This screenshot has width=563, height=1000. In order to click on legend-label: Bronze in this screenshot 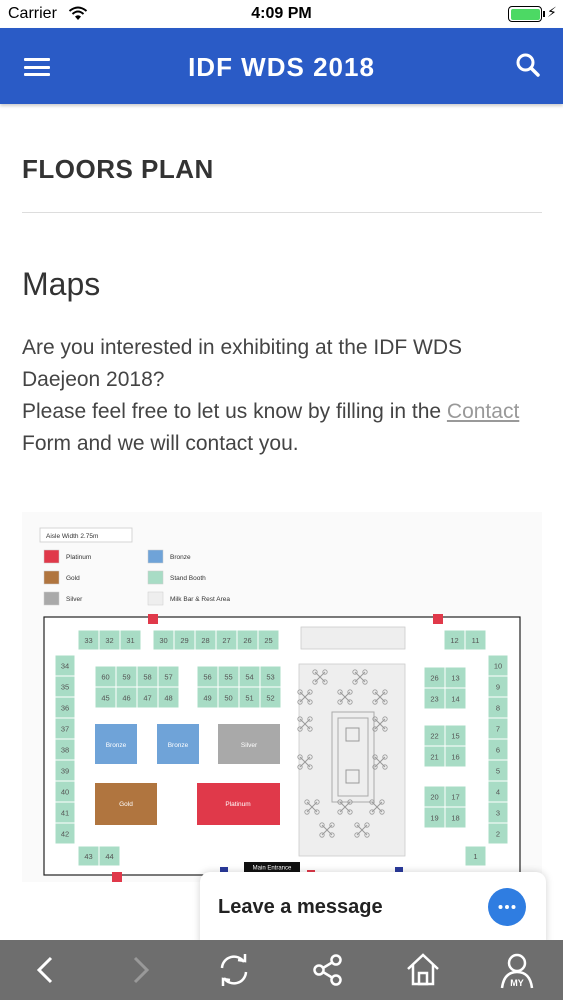, I will do `click(180, 557)`.